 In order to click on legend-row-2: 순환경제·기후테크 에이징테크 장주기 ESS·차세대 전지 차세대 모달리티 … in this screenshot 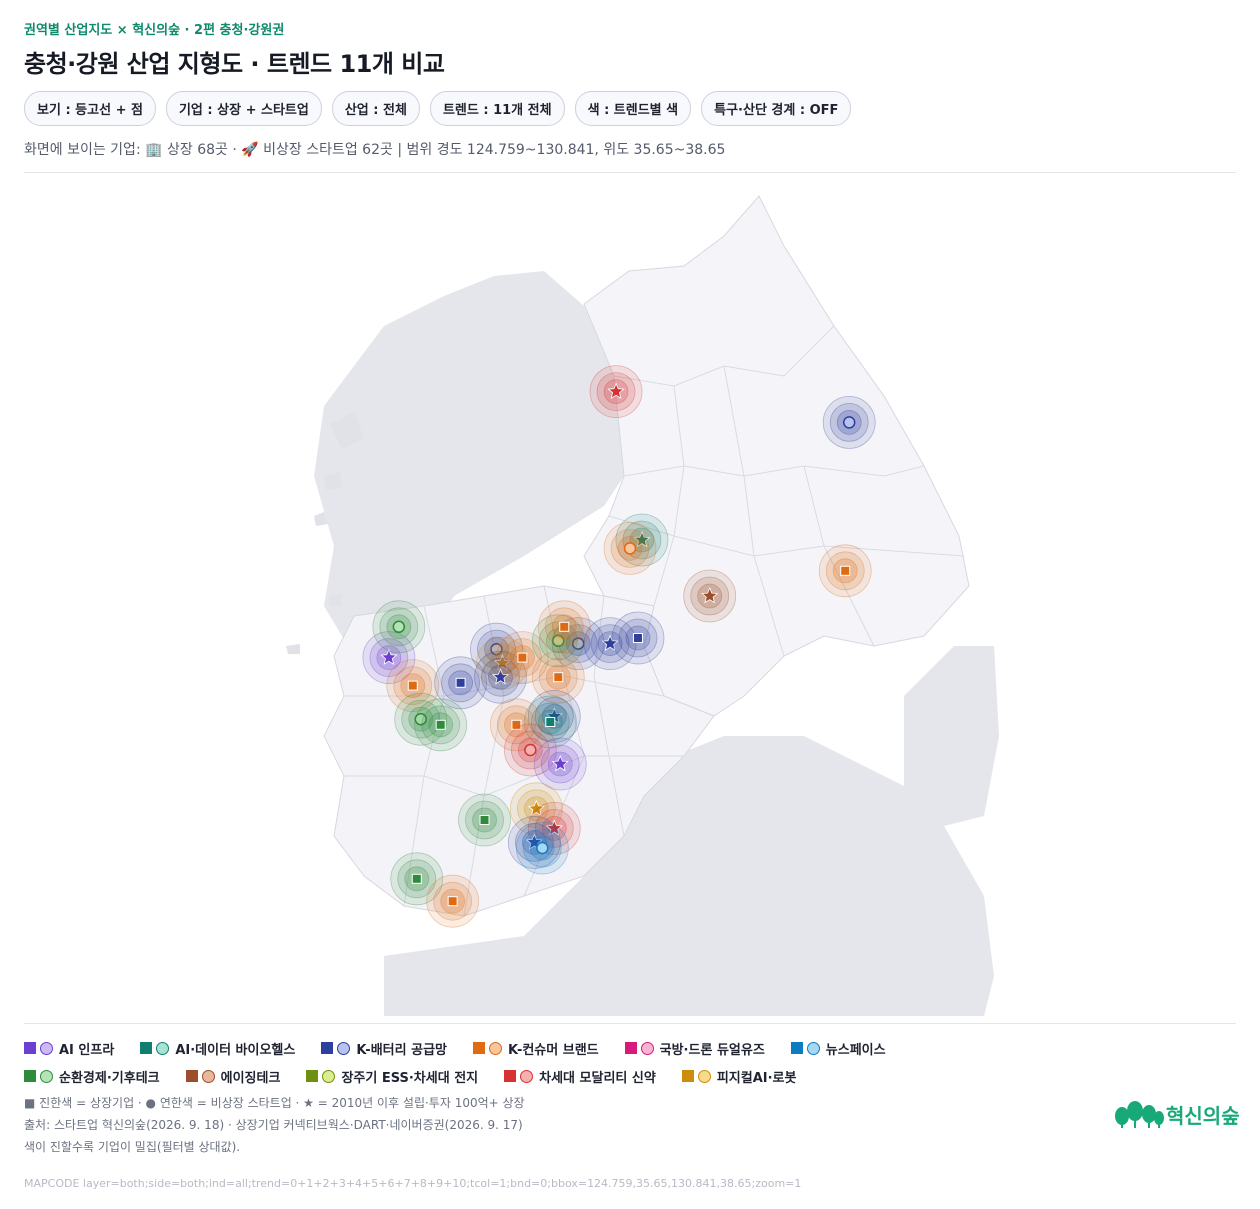, I will do `click(524, 1076)`.